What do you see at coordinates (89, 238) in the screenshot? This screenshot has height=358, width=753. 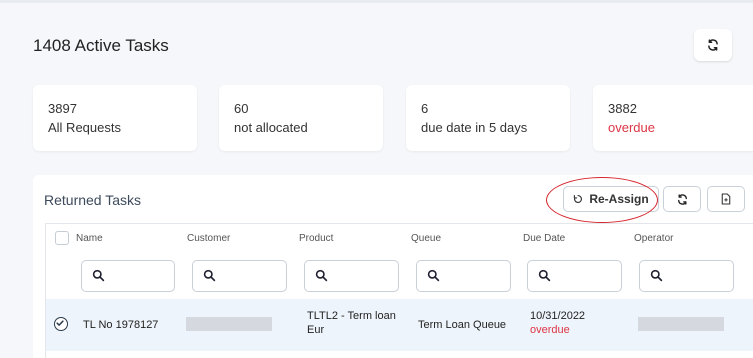 I see `column-header-name: Name` at bounding box center [89, 238].